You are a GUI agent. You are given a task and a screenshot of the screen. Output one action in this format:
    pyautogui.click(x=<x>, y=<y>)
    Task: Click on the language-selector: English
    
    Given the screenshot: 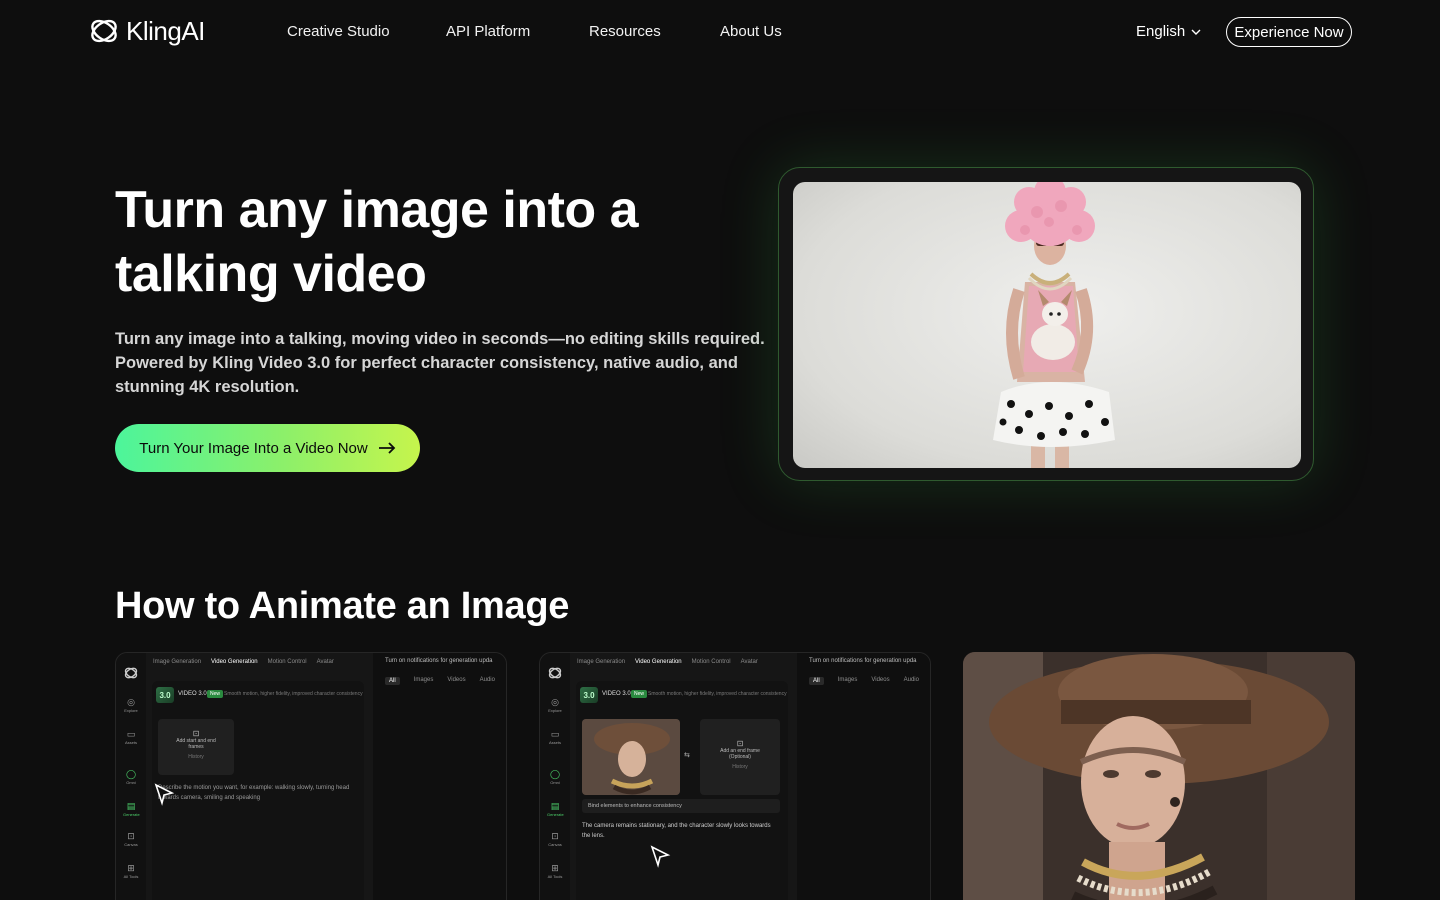 What is the action you would take?
    pyautogui.click(x=1168, y=31)
    